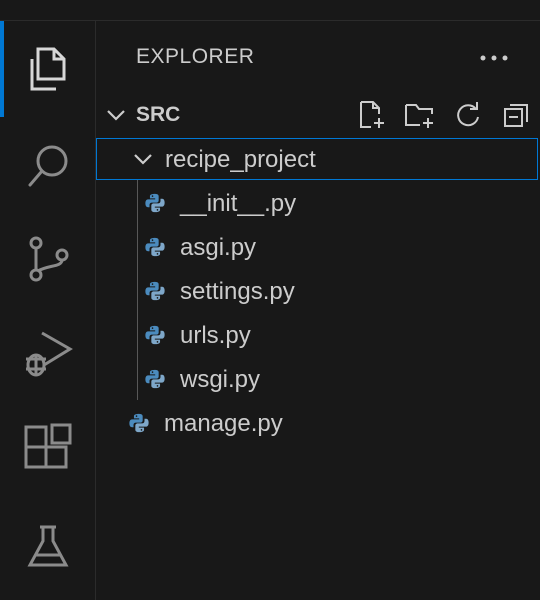  Describe the element at coordinates (158, 114) in the screenshot. I see `section-label: SRC` at that location.